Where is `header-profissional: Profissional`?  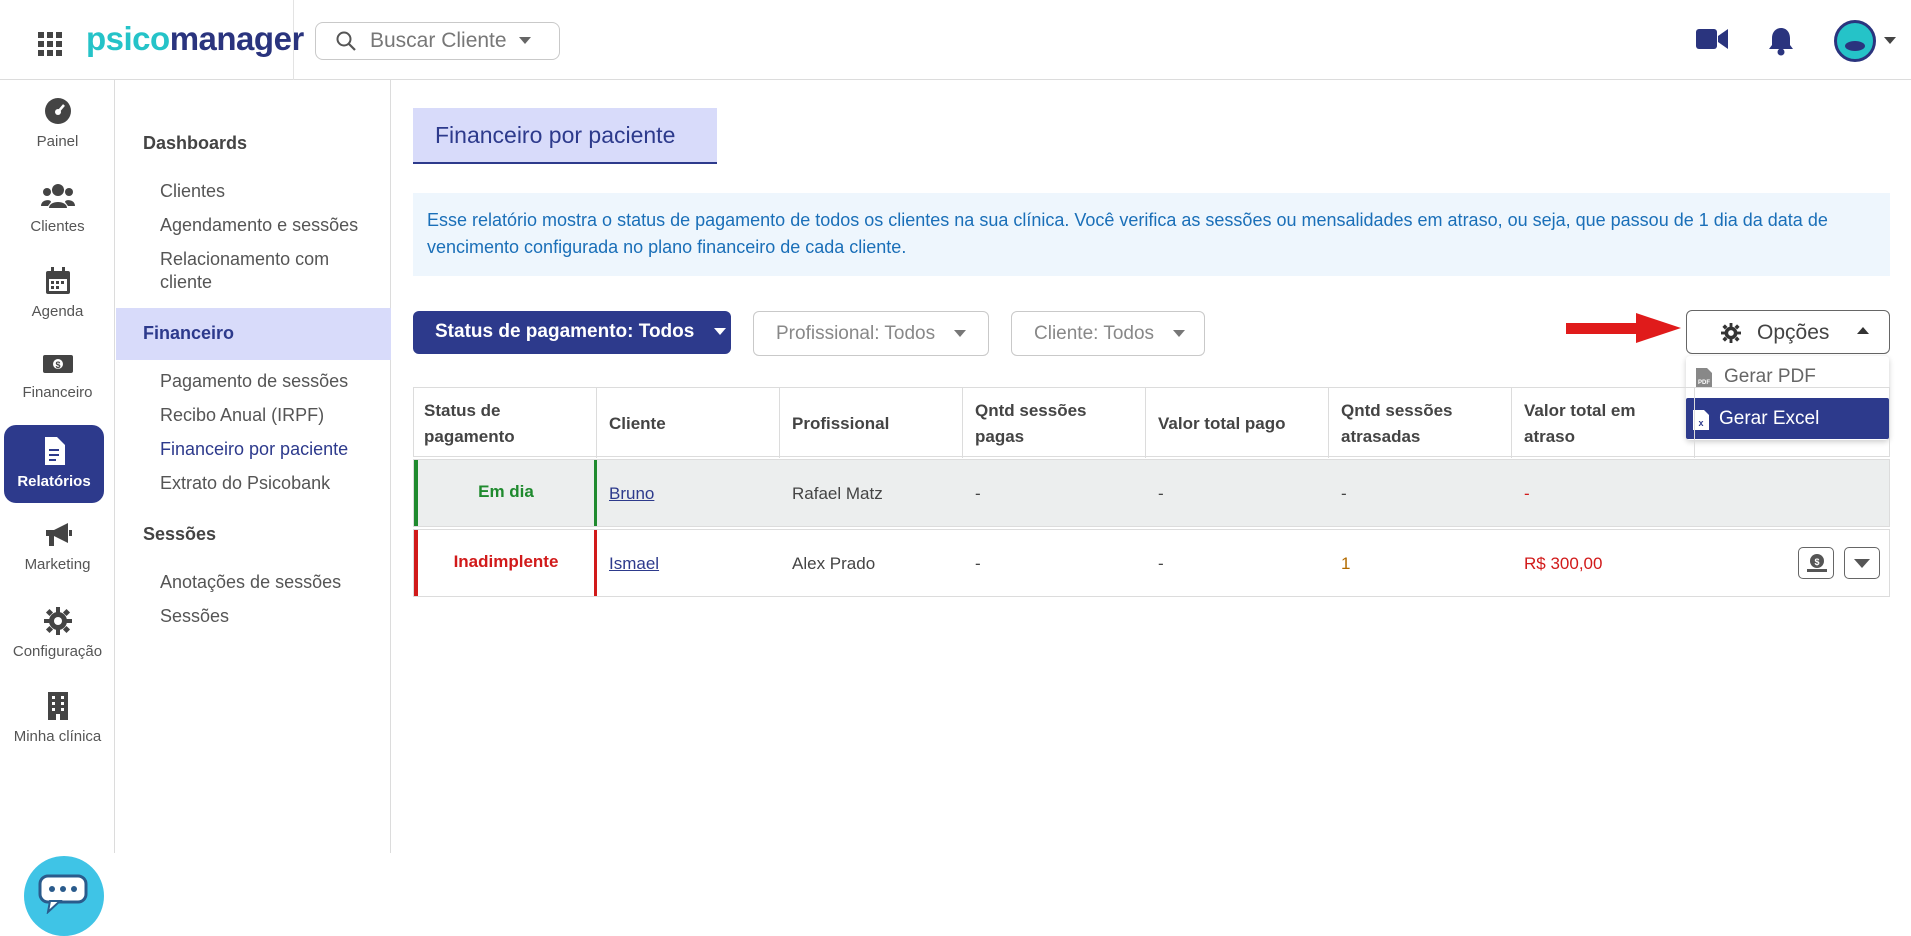
header-profissional: Profissional is located at coordinates (841, 423).